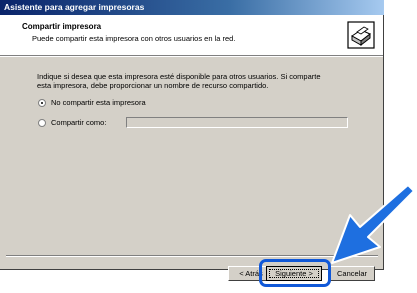 This screenshot has width=417, height=293. I want to click on radio-no-share-label: No compartir esta impresora, so click(98, 102).